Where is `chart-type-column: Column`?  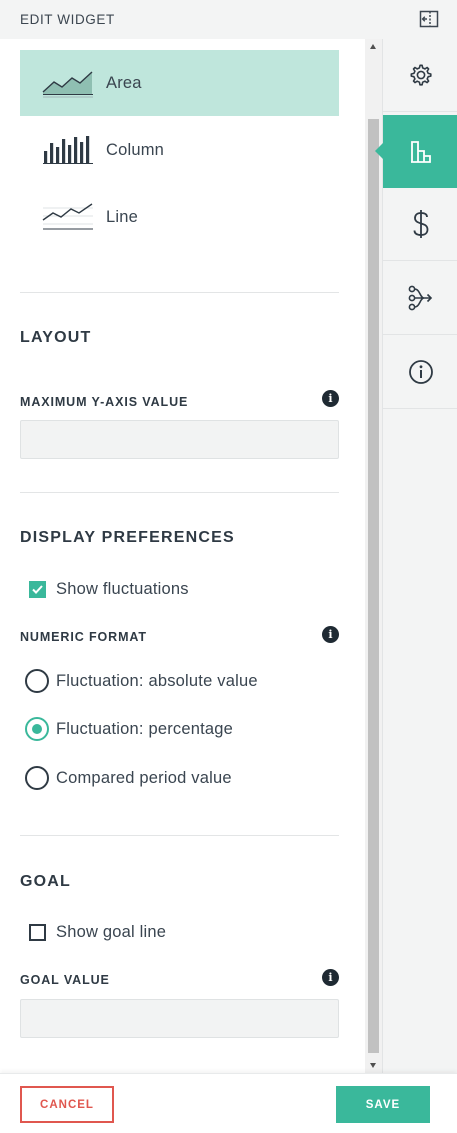 chart-type-column: Column is located at coordinates (179, 150).